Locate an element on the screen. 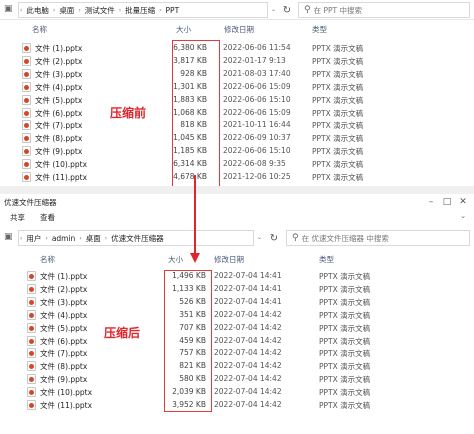 This screenshot has height=434, width=474. file-name: 文件 (7).pptx is located at coordinates (64, 354).